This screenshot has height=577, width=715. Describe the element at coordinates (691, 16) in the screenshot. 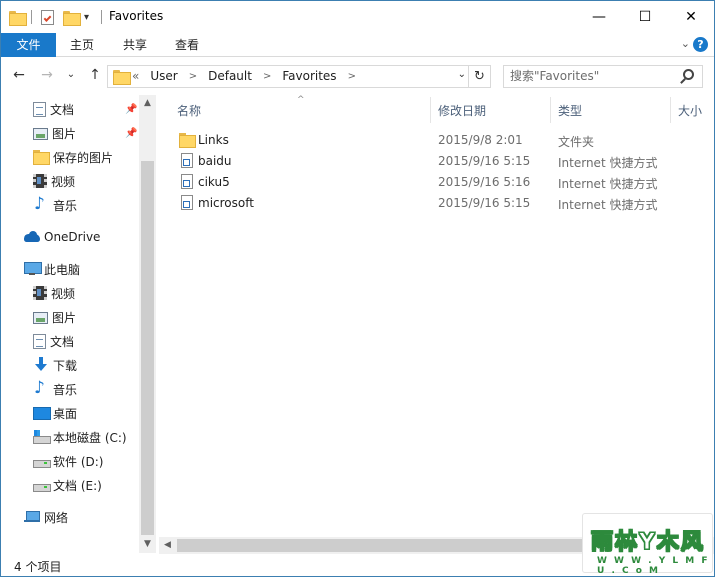

I see `close-button: ✕` at that location.